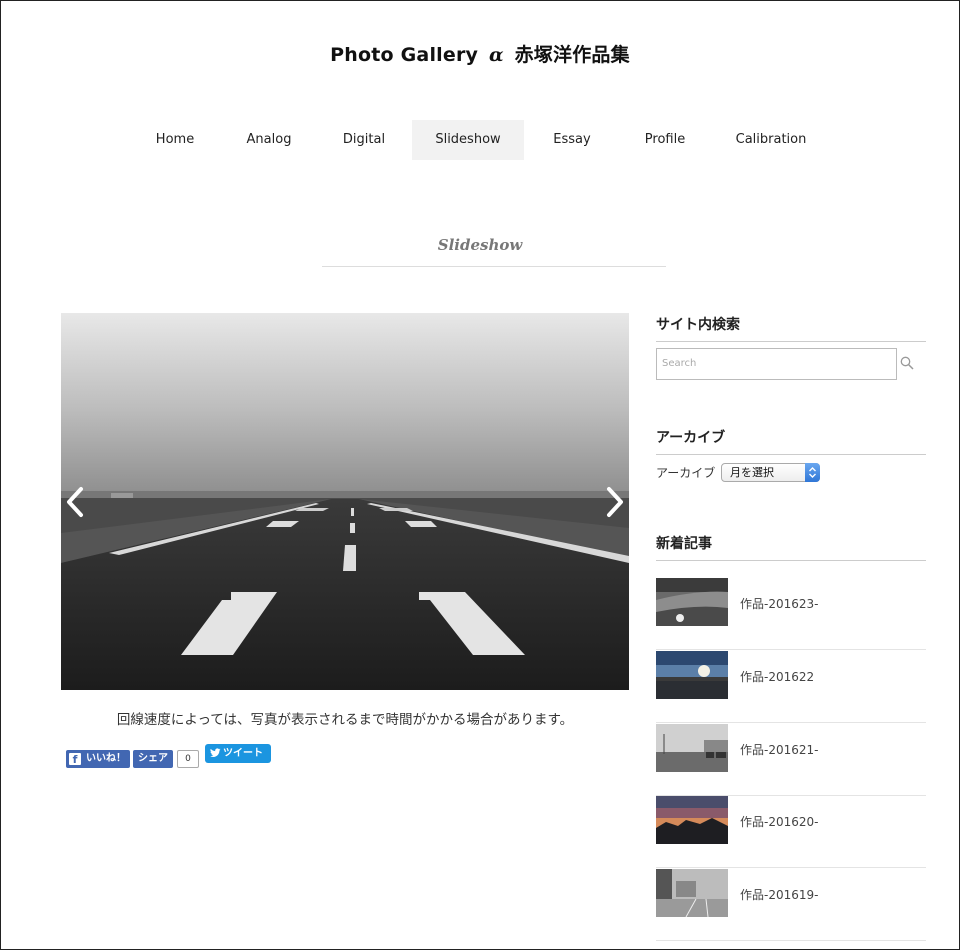 The width and height of the screenshot is (960, 950). I want to click on chevron-left-icon, so click(76, 502).